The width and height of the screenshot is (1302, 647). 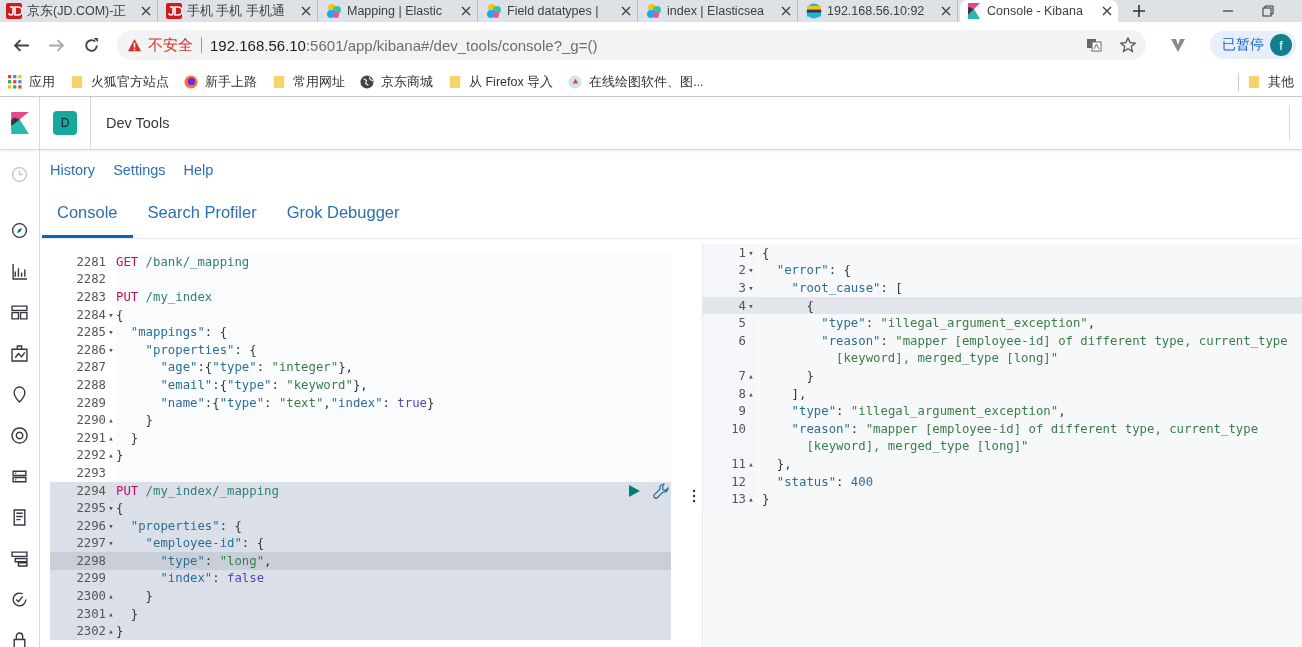 What do you see at coordinates (90, 525) in the screenshot?
I see `line-number: 2296` at bounding box center [90, 525].